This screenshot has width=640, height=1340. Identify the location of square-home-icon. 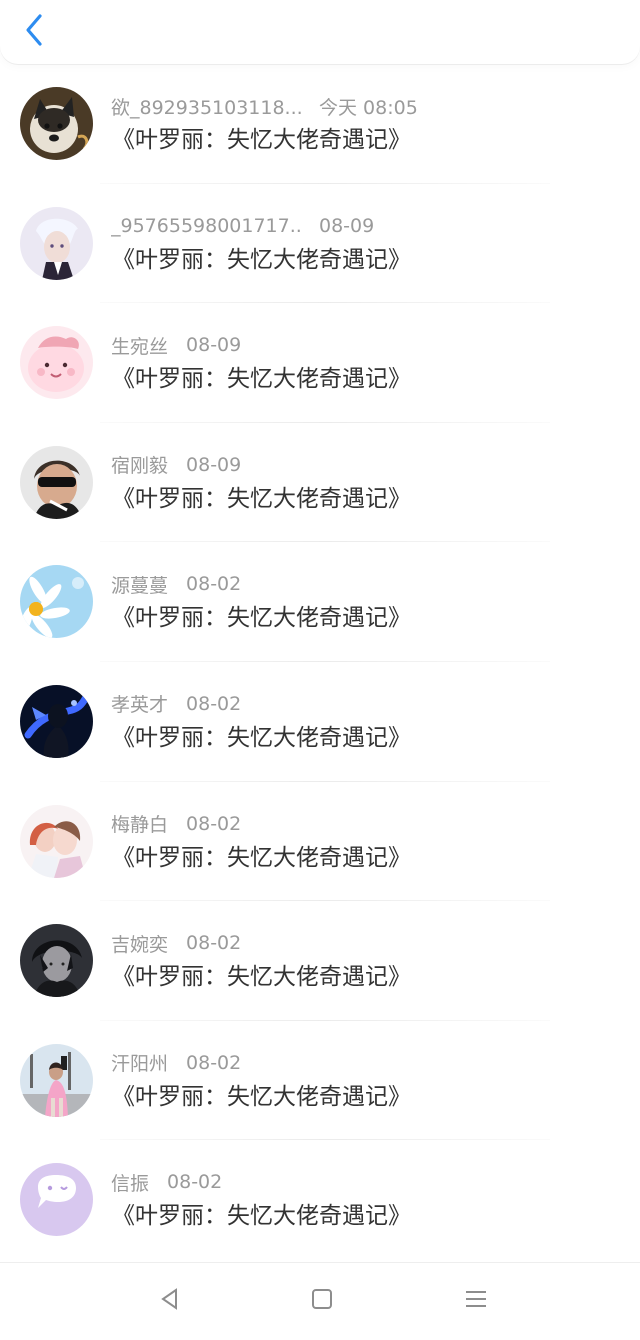
(322, 1299).